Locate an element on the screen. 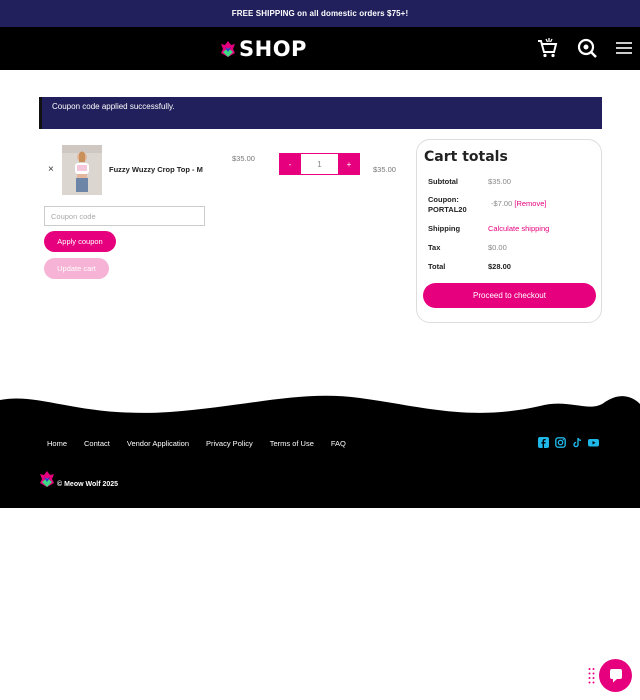 This screenshot has width=640, height=700. site-header: SHOP is located at coordinates (320, 48).